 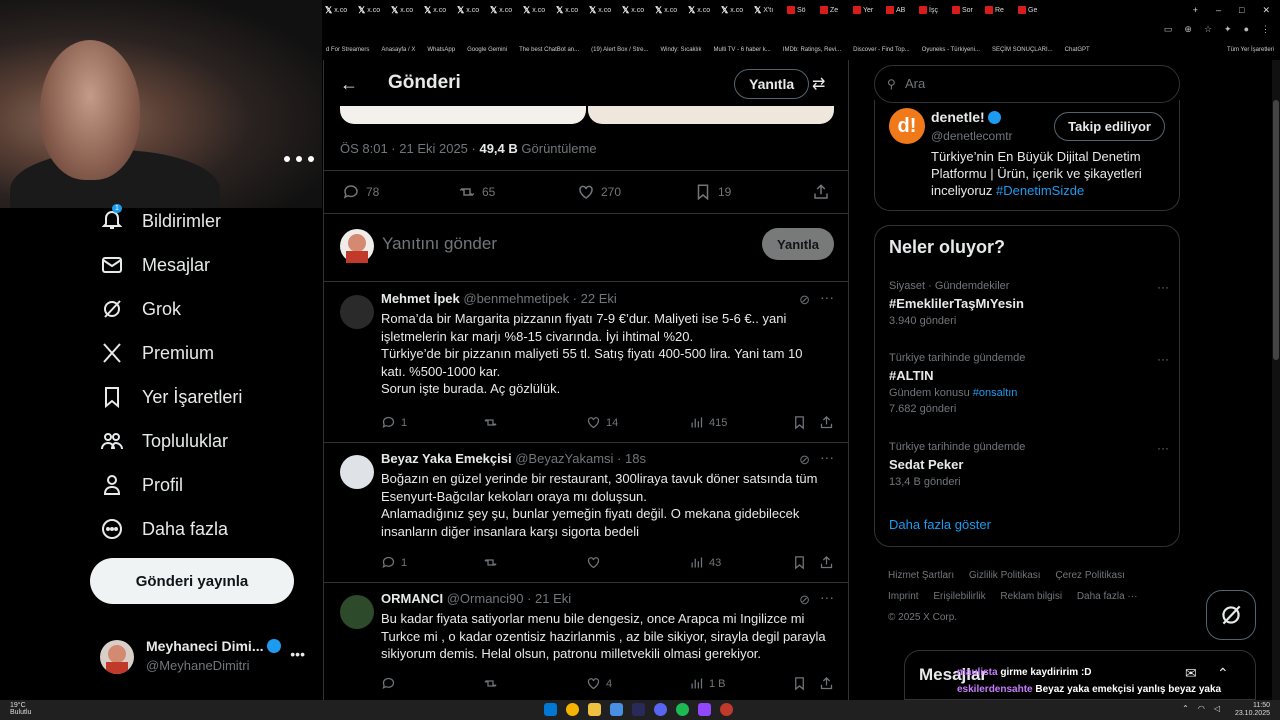 What do you see at coordinates (972, 136) in the screenshot?
I see `profile-handle: @denetlecomtr` at bounding box center [972, 136].